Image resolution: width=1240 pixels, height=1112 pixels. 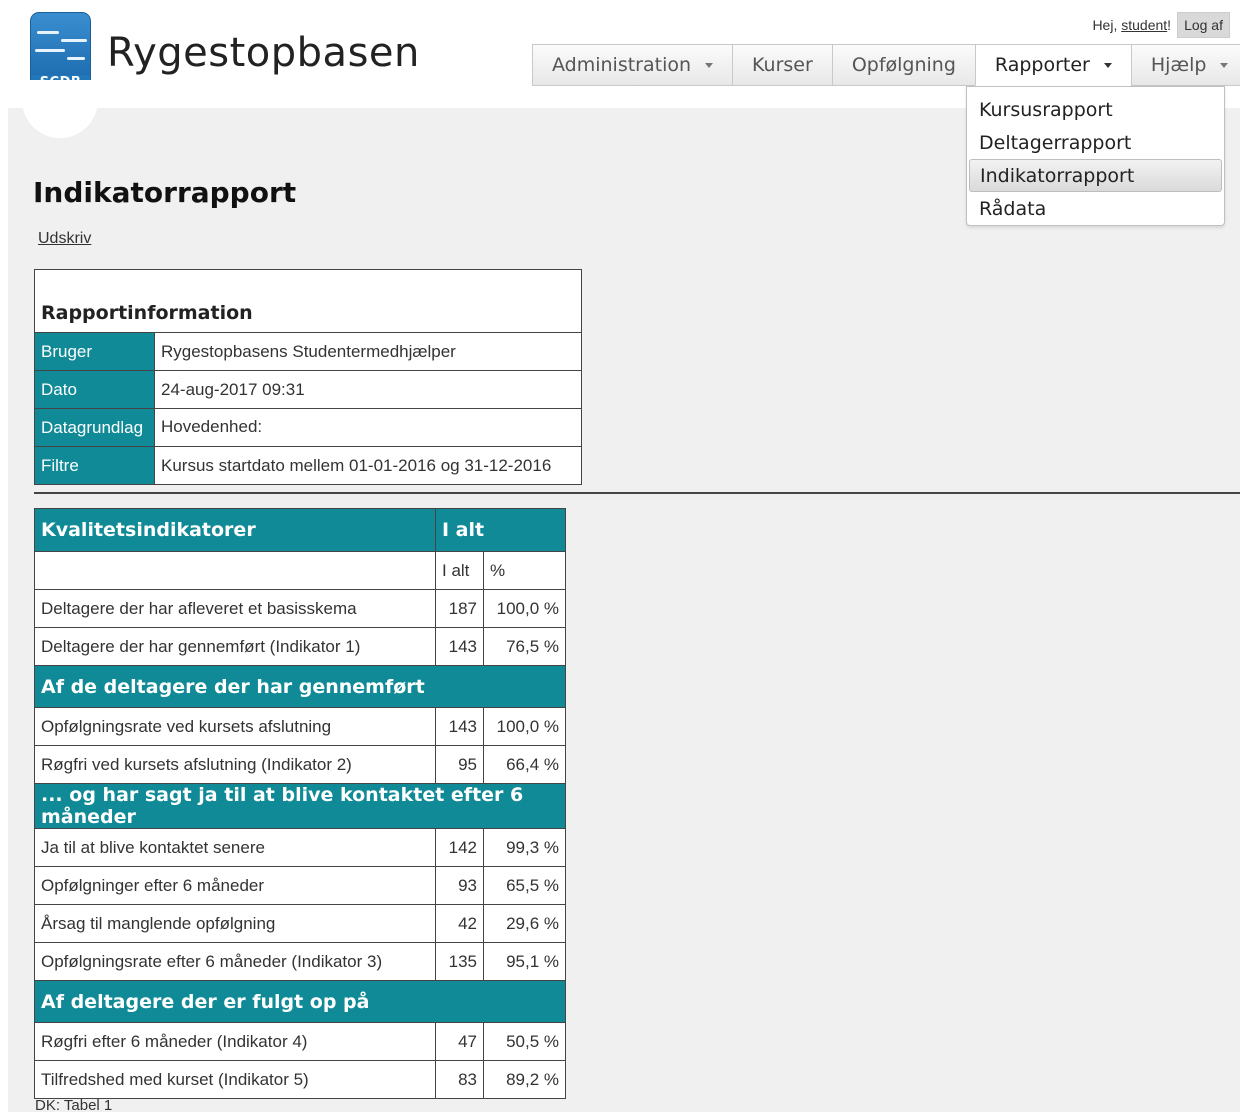 What do you see at coordinates (1095, 109) in the screenshot?
I see `menu-item-kursusrapport: Kursusrapport` at bounding box center [1095, 109].